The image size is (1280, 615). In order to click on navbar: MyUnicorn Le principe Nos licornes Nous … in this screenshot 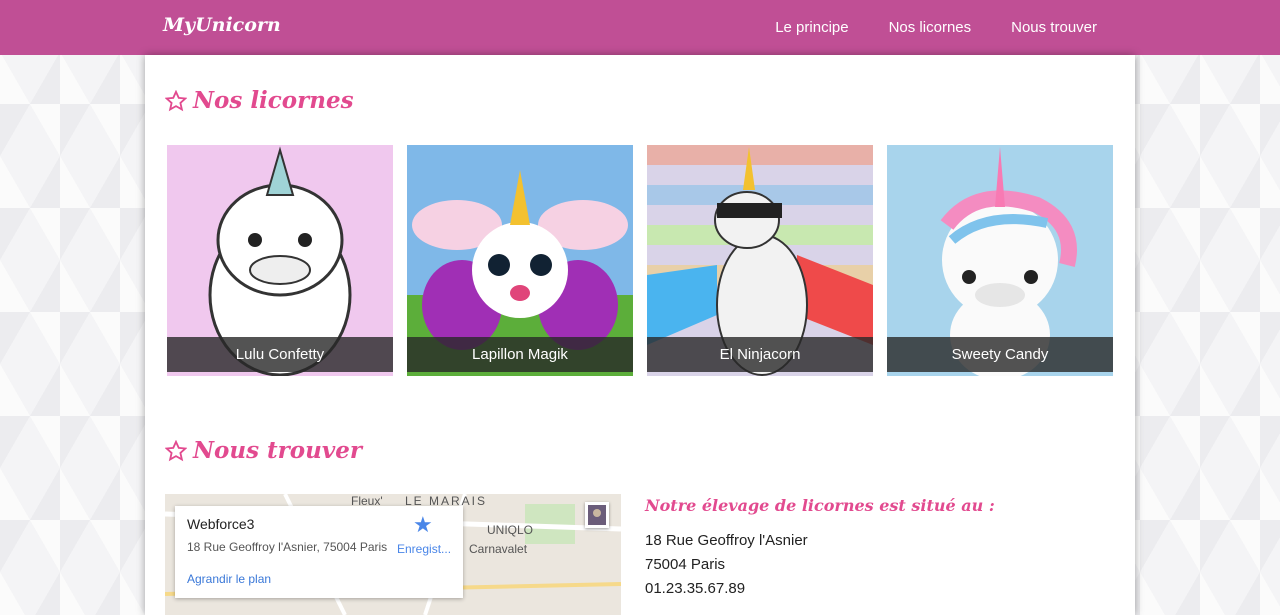, I will do `click(640, 27)`.